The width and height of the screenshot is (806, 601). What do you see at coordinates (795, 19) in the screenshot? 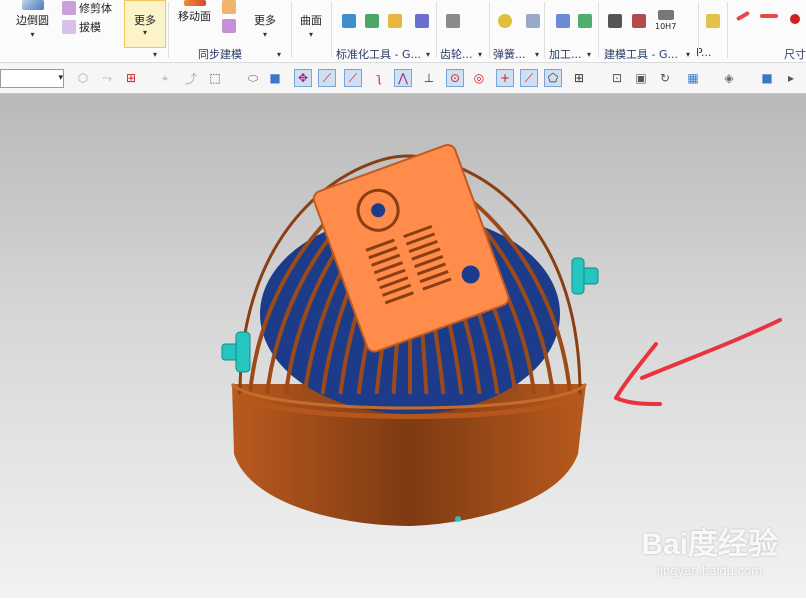
I see `diameter-dim-icon` at bounding box center [795, 19].